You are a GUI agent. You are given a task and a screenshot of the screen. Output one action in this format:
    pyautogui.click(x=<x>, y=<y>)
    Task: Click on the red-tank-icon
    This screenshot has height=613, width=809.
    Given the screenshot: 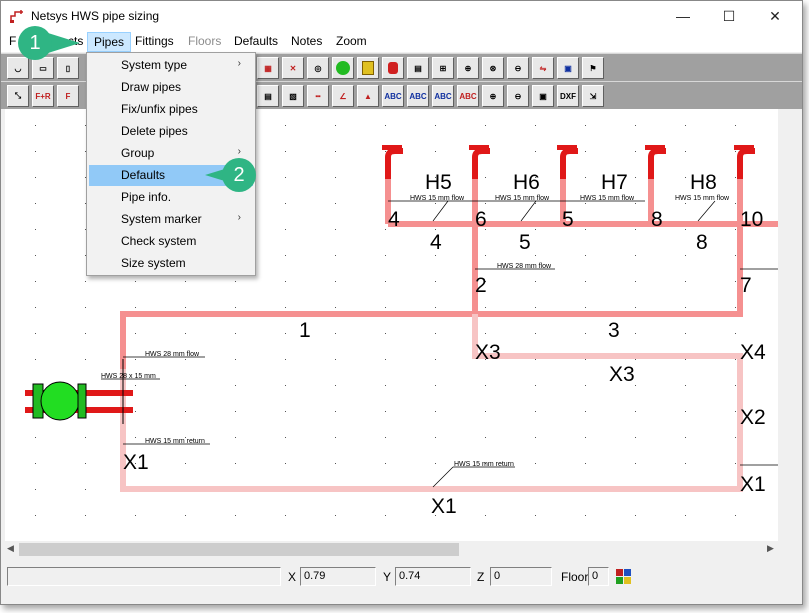 What is the action you would take?
    pyautogui.click(x=393, y=68)
    